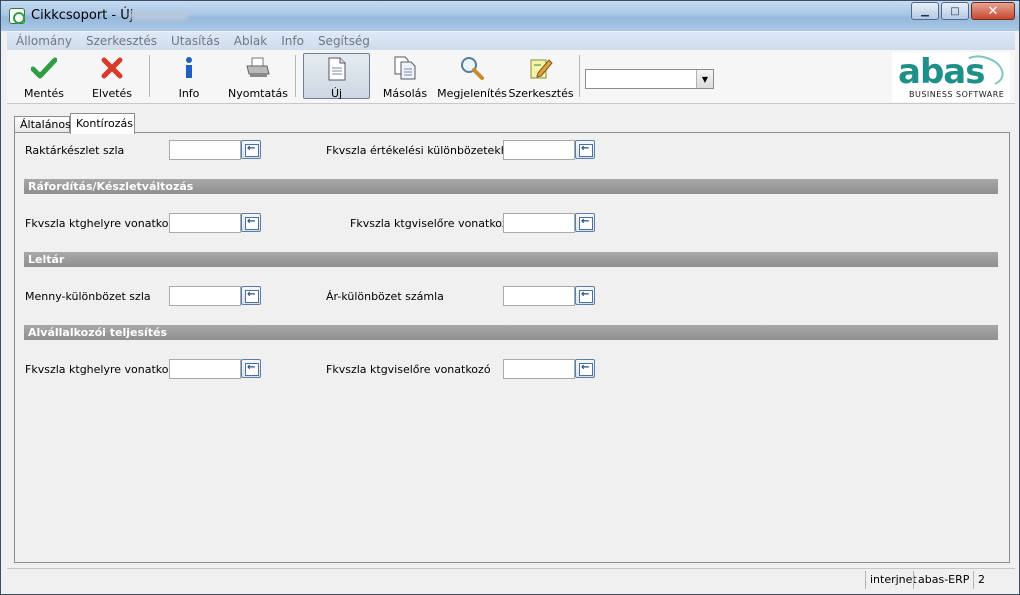 This screenshot has height=595, width=1020. What do you see at coordinates (17, 16) in the screenshot?
I see `app-icon` at bounding box center [17, 16].